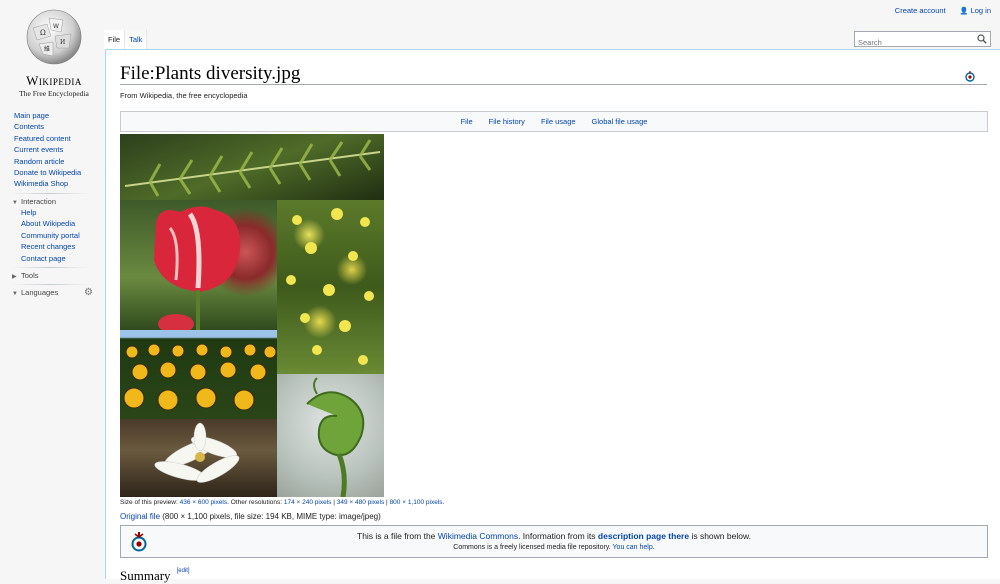 This screenshot has height=584, width=1000. I want to click on filetoc-history-link: File history, so click(507, 121).